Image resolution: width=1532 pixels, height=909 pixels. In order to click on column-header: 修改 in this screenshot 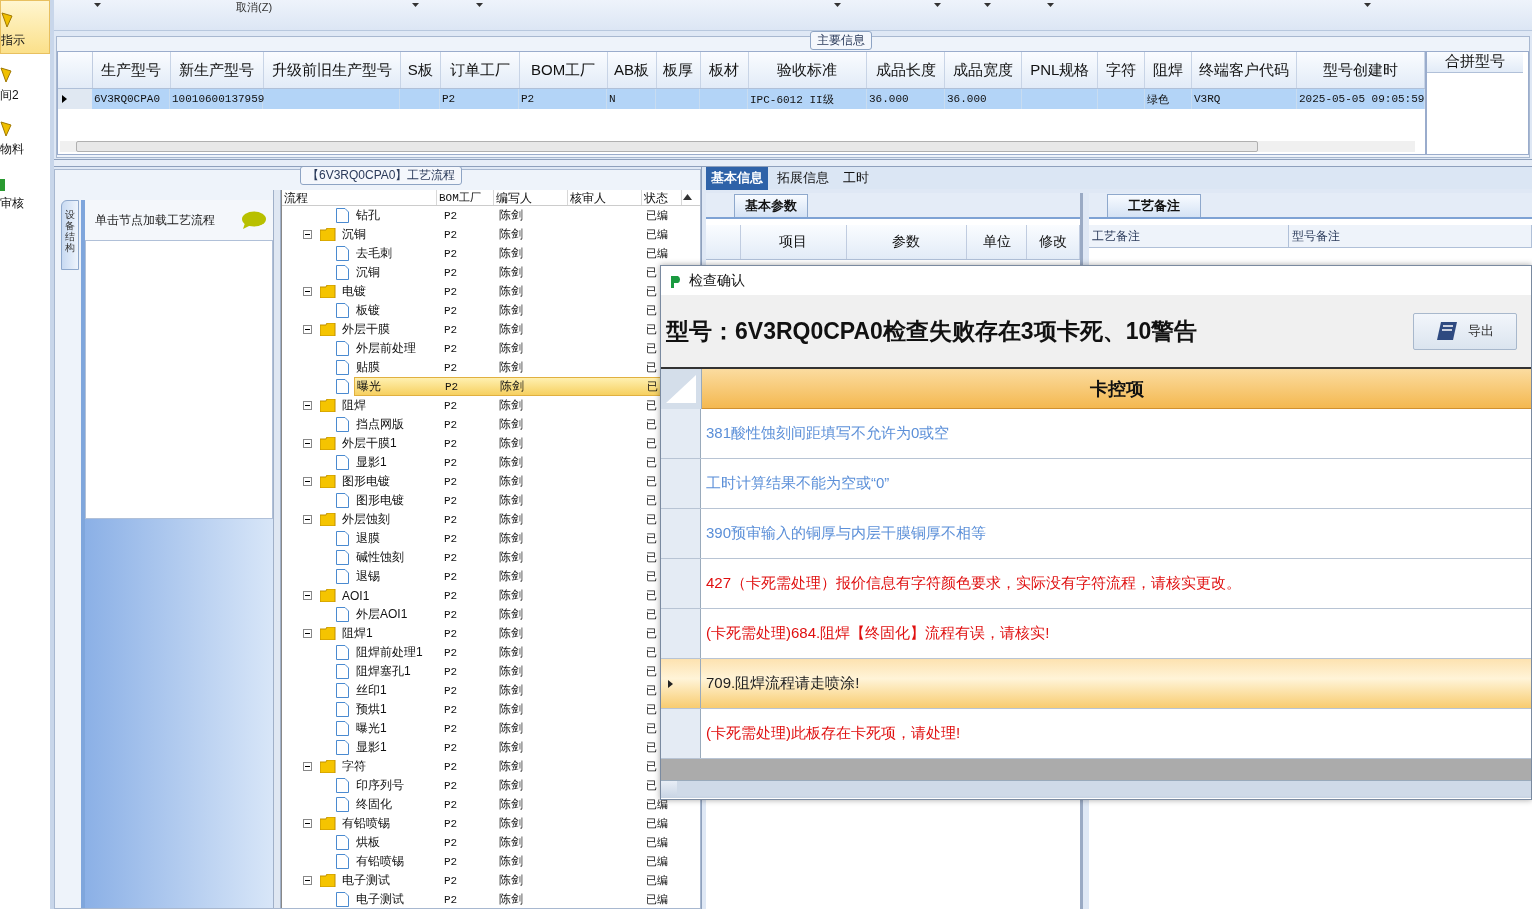, I will do `click(1053, 242)`.